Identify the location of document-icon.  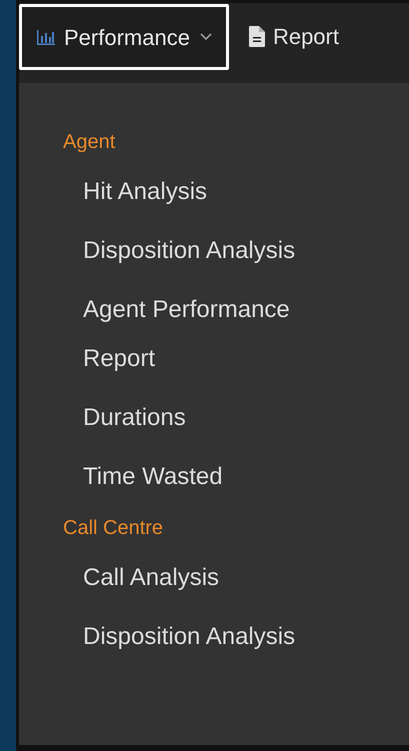
(256, 36).